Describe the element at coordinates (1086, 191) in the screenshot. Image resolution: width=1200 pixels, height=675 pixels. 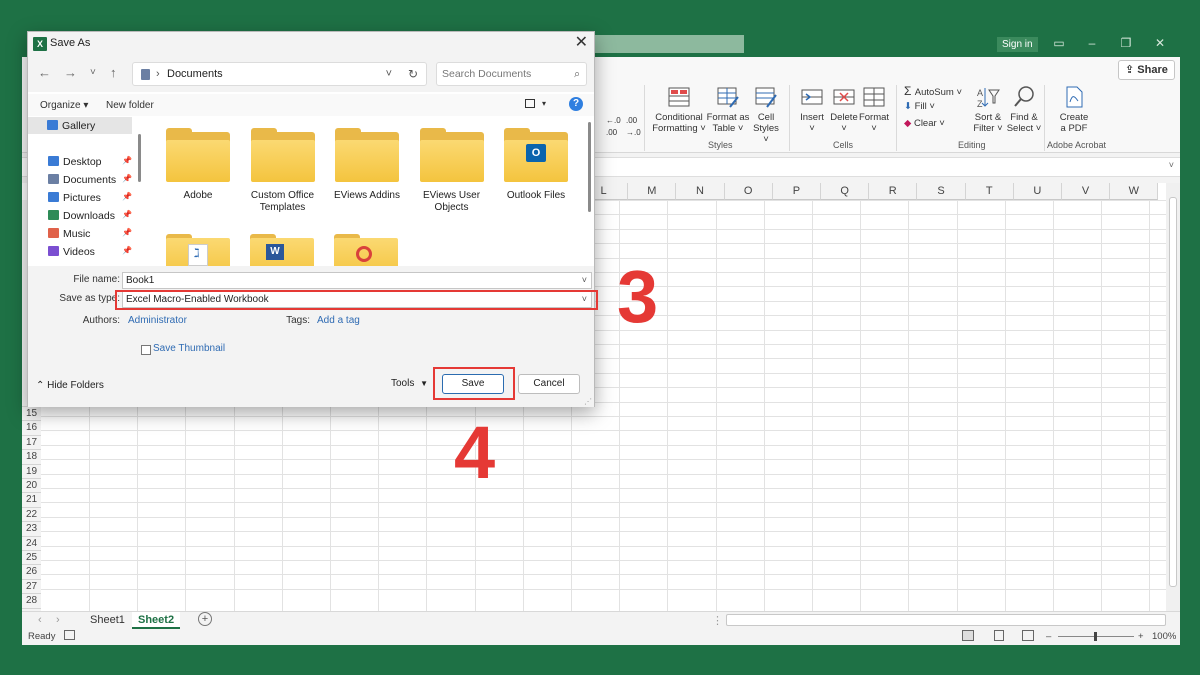
I see `column-header: V` at that location.